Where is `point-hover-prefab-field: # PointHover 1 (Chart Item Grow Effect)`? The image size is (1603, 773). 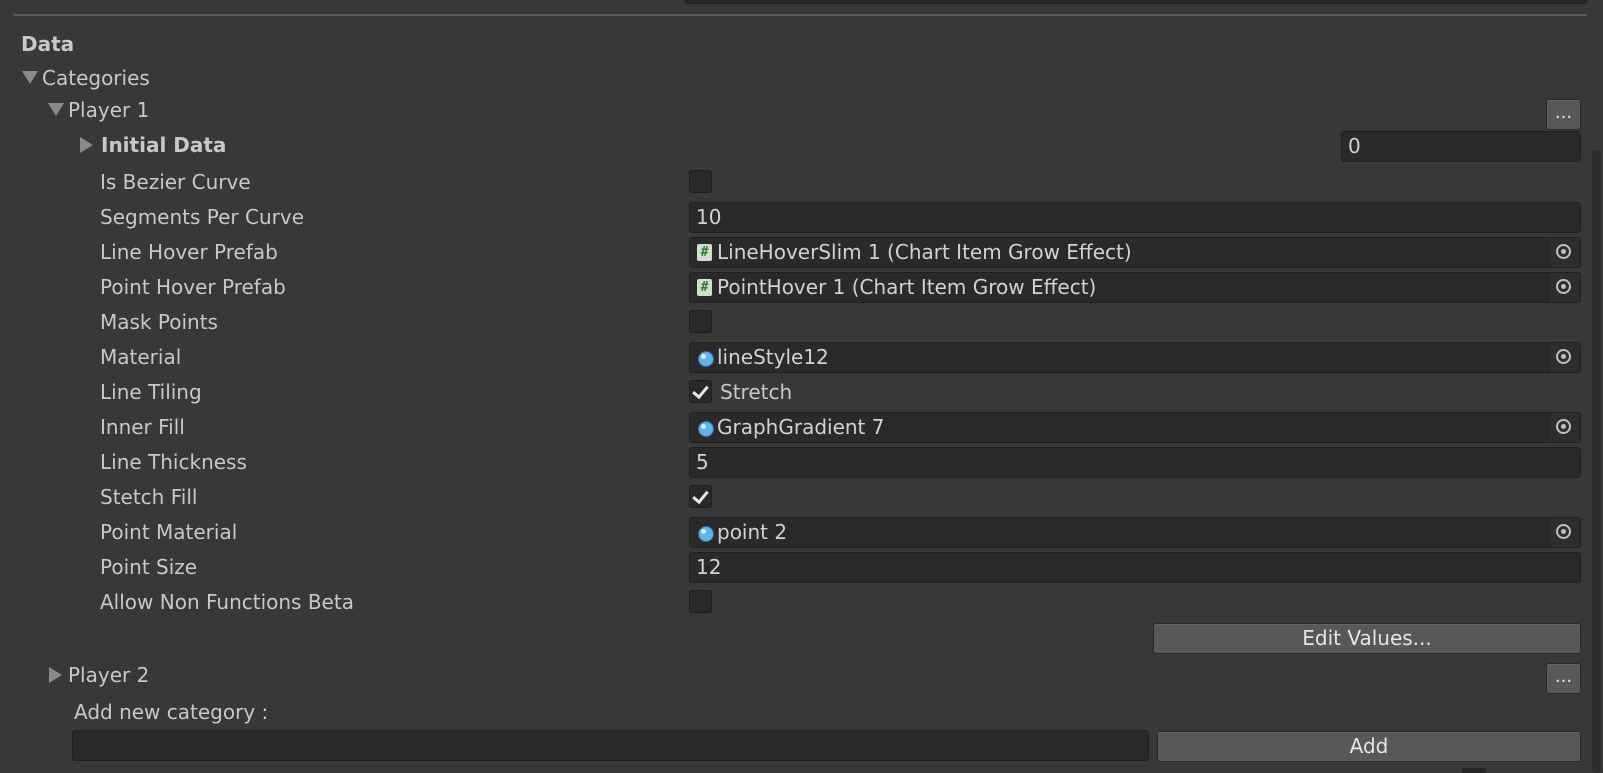
point-hover-prefab-field: # PointHover 1 (Chart Item Grow Effect) is located at coordinates (1135, 287).